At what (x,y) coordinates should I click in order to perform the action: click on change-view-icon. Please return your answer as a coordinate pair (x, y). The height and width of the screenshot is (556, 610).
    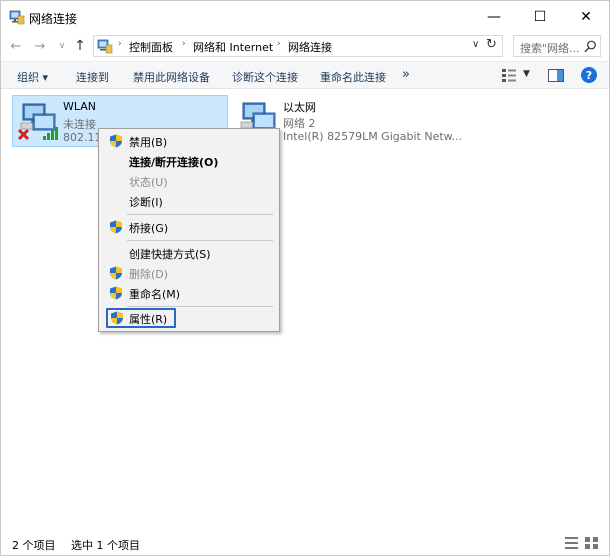
    Looking at the image, I should click on (509, 75).